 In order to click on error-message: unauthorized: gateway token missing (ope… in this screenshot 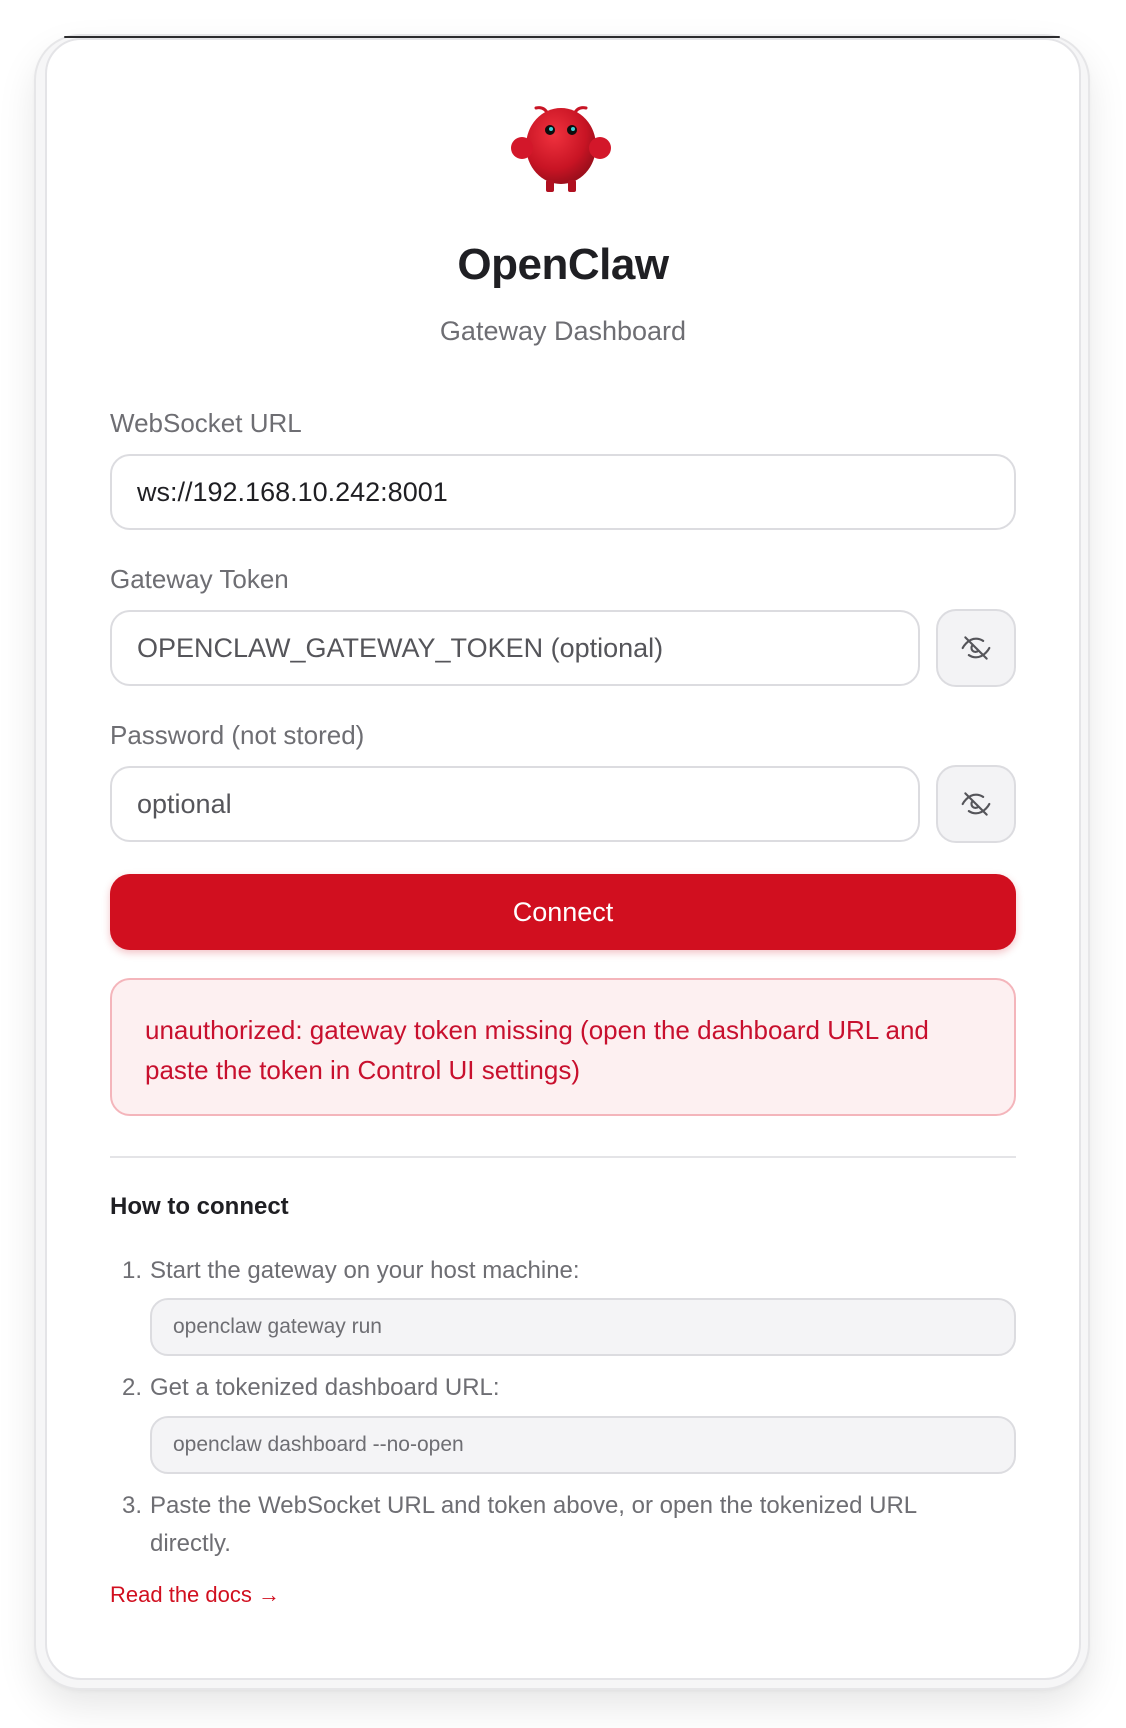, I will do `click(563, 1047)`.